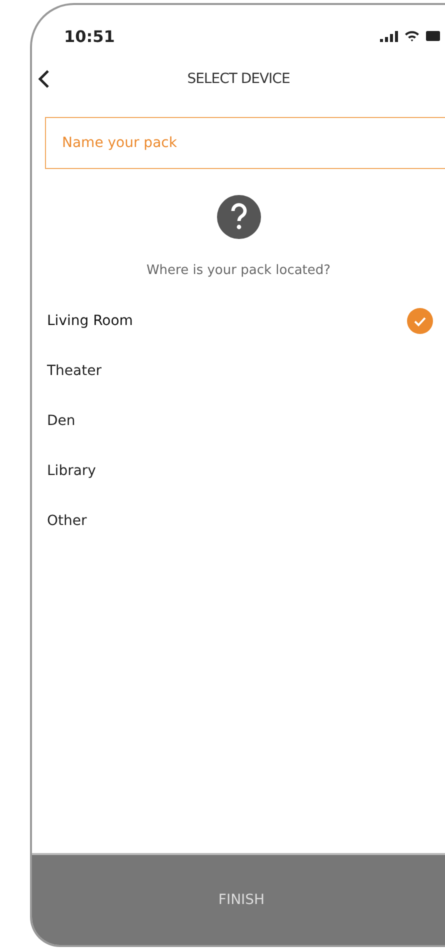 This screenshot has height=950, width=445. What do you see at coordinates (238, 371) in the screenshot?
I see `location-option: Theater` at bounding box center [238, 371].